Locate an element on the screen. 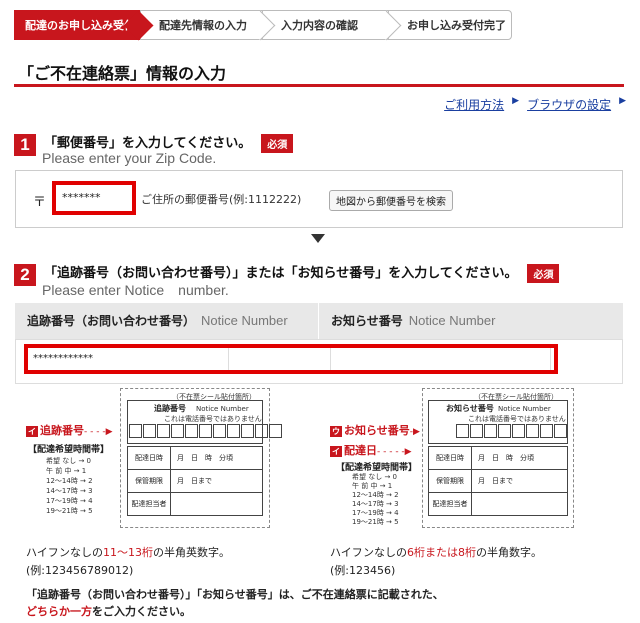  tracking-number-header: 追跡番号（お問い合わせ番号） Notice Number is located at coordinates (167, 321).